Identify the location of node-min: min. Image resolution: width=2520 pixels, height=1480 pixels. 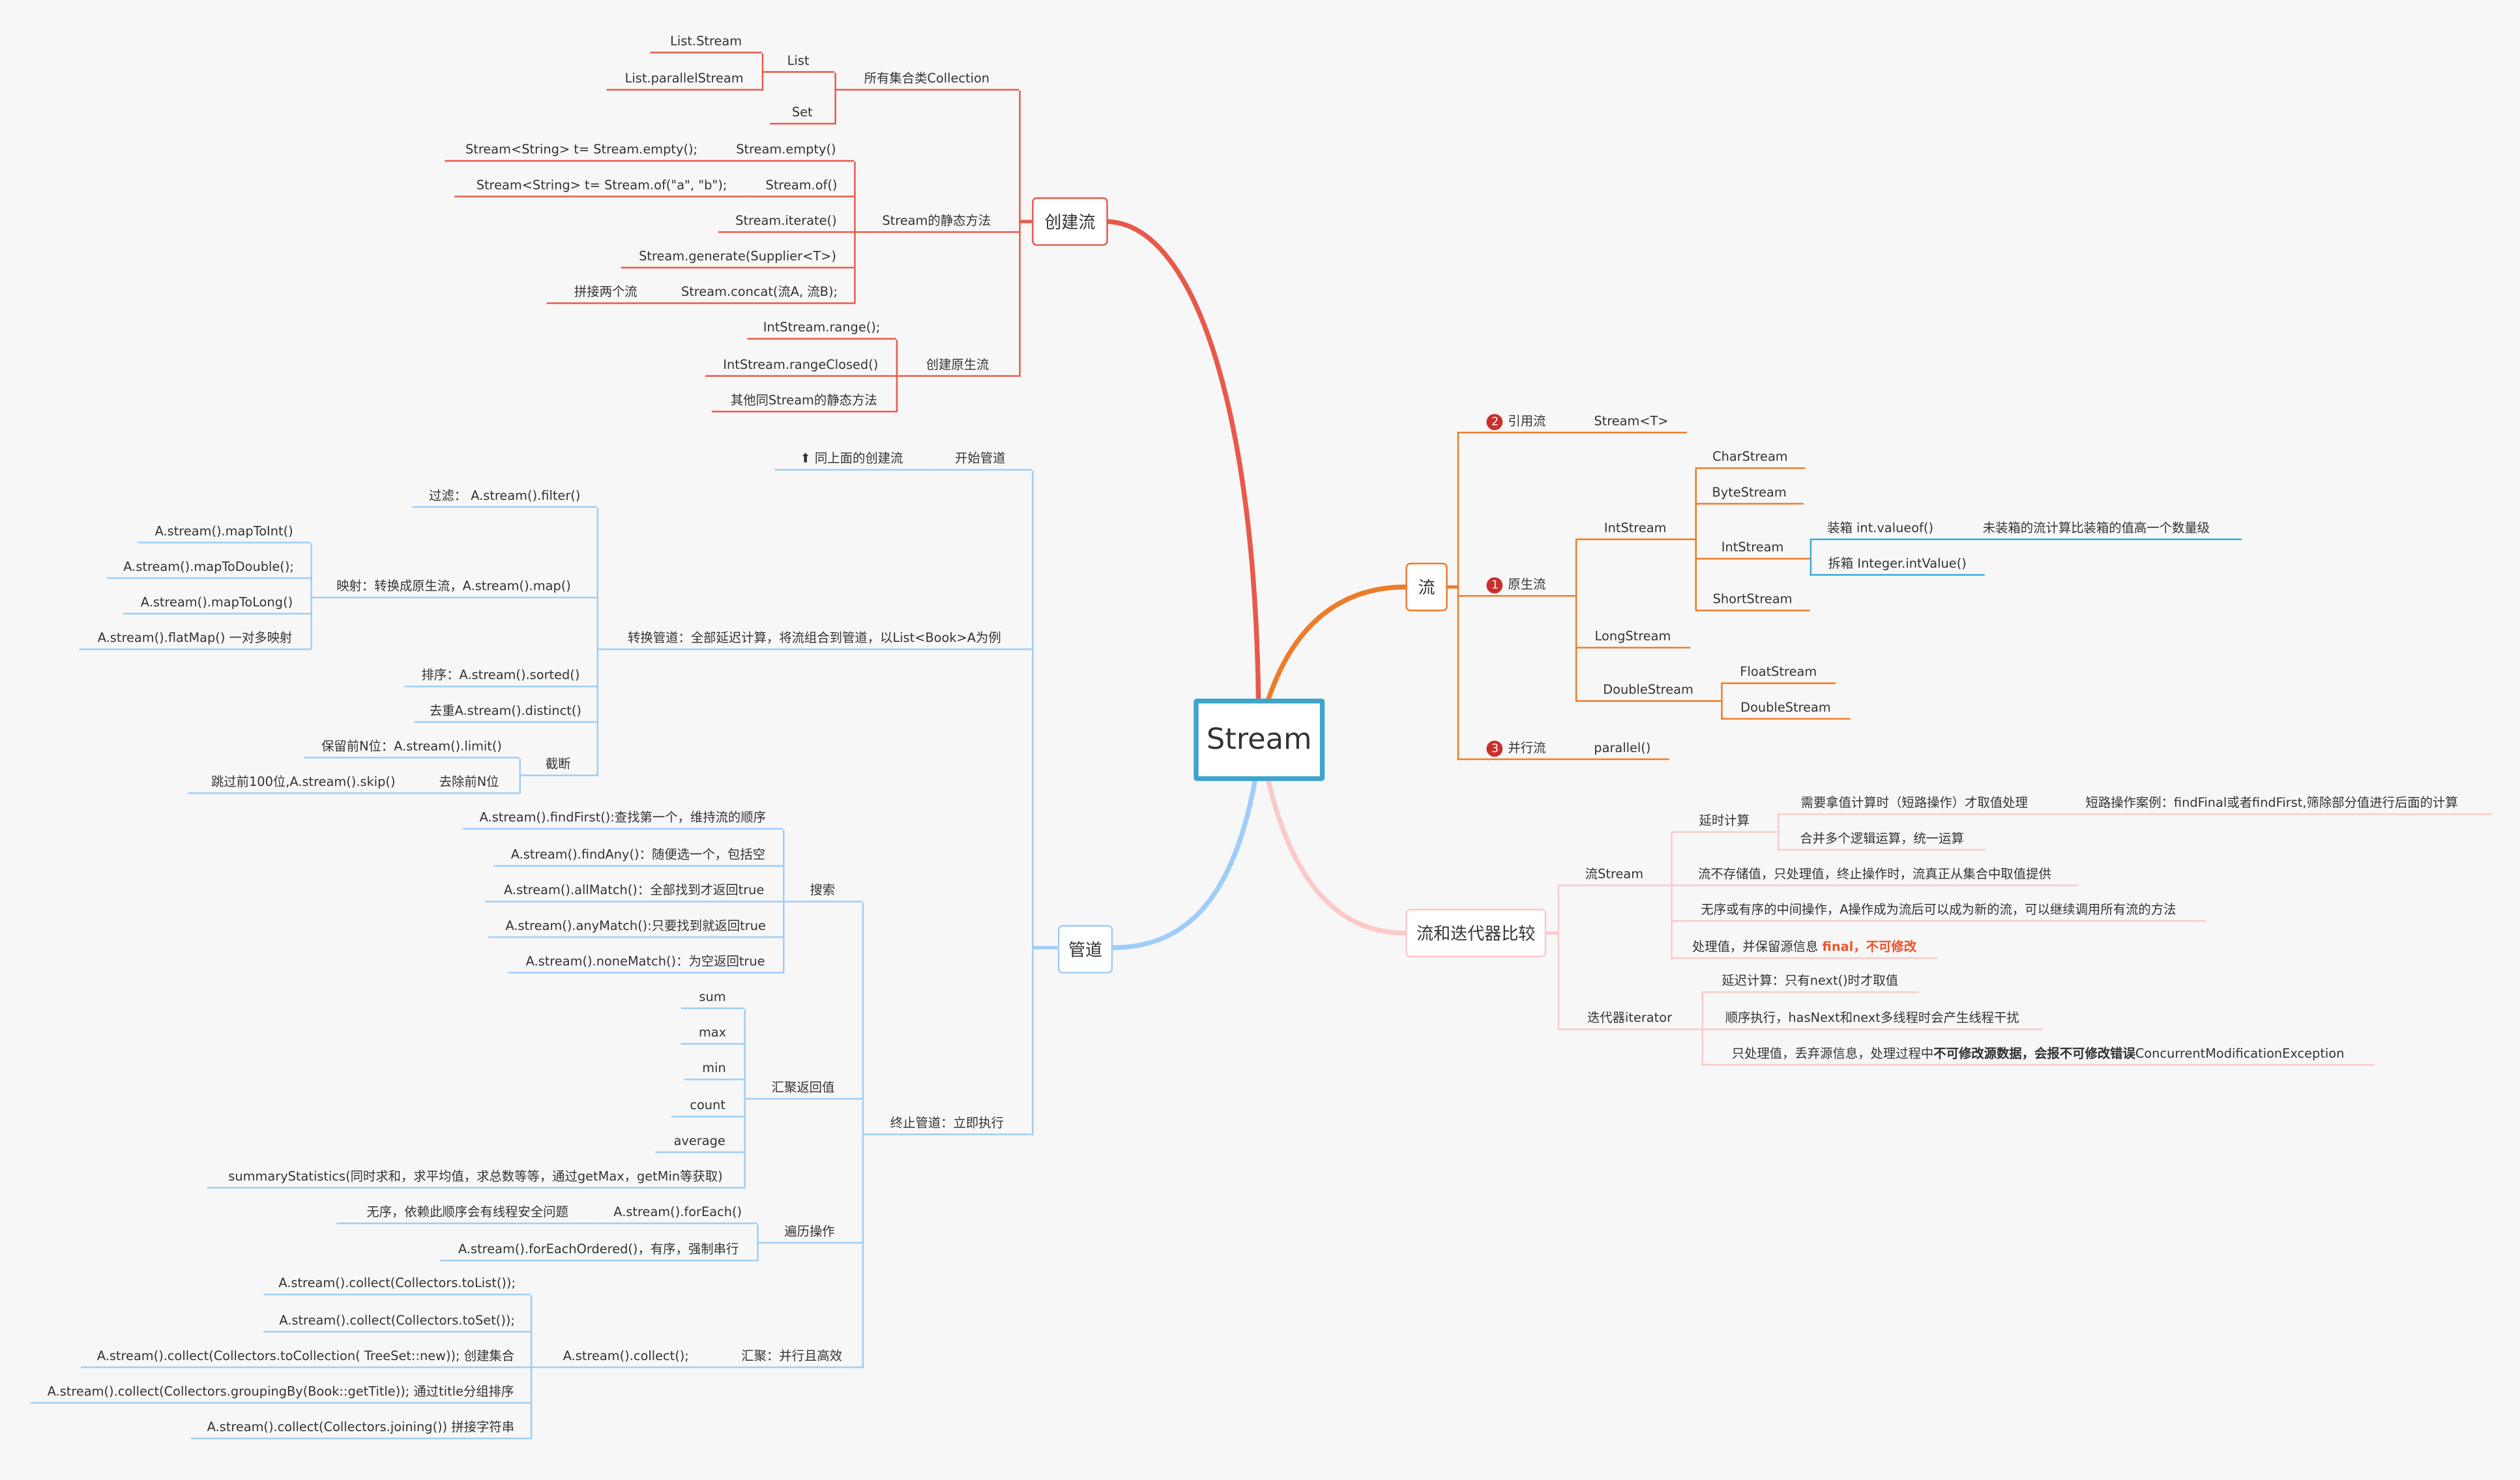
(714, 1069).